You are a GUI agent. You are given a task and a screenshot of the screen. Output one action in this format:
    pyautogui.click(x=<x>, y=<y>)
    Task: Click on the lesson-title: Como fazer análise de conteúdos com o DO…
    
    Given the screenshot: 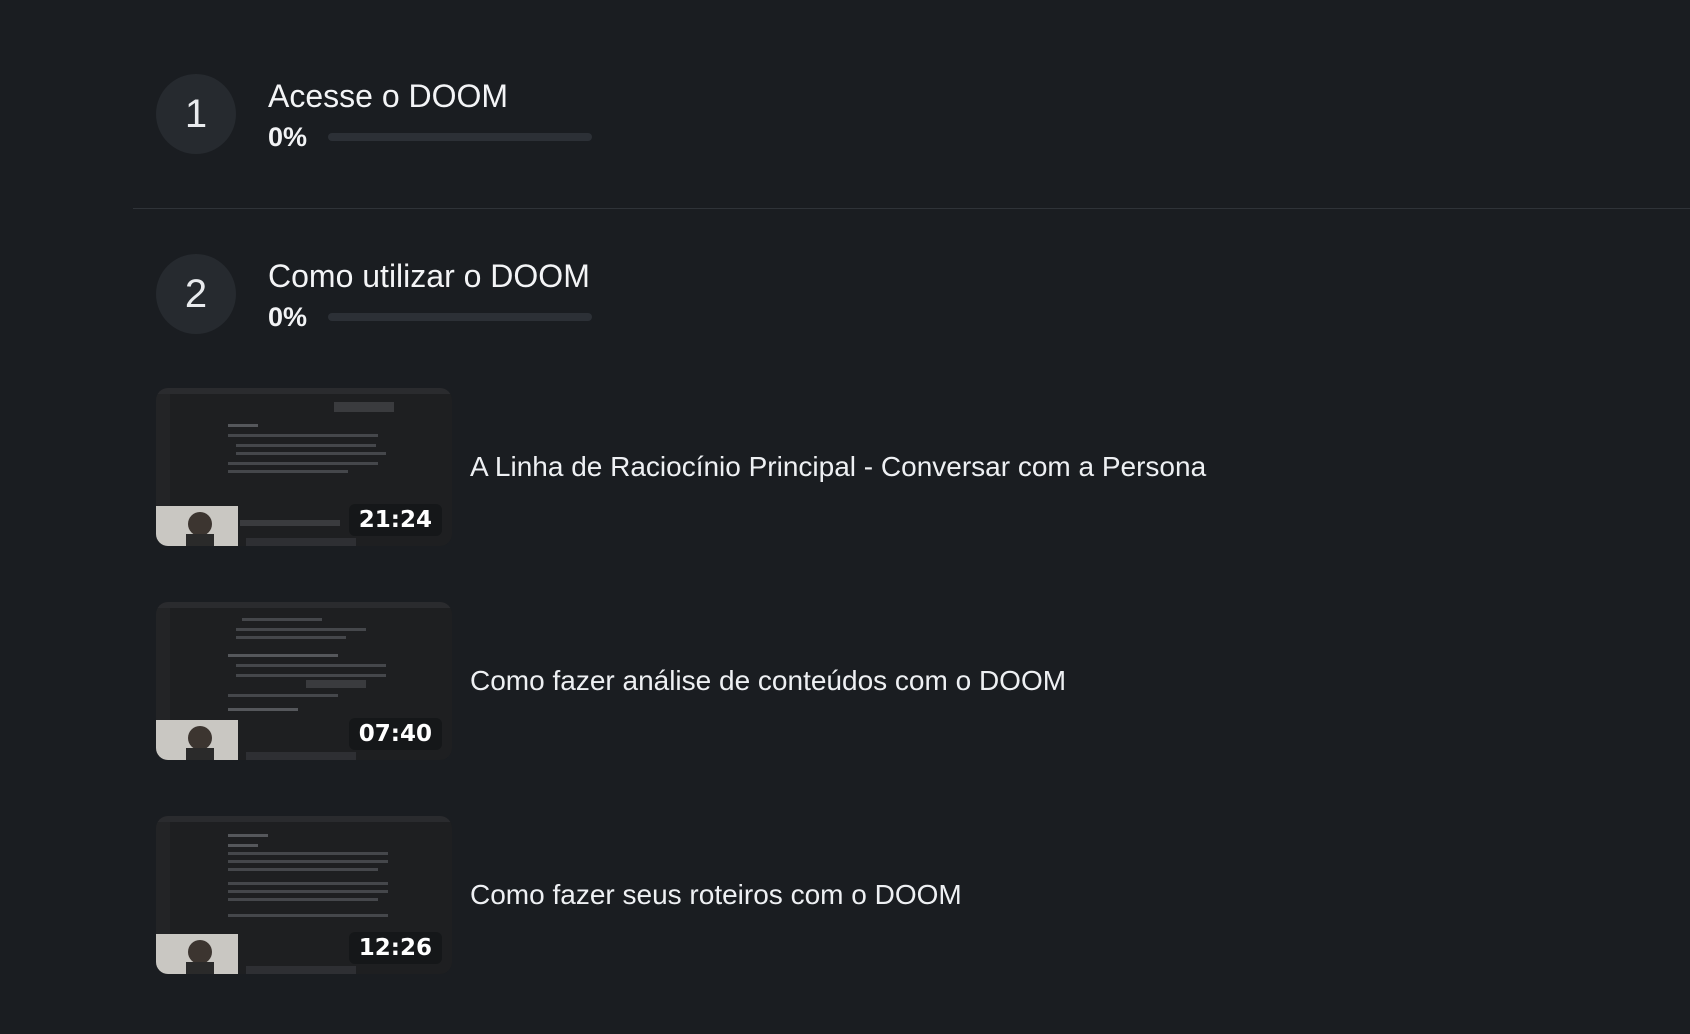 What is the action you would take?
    pyautogui.click(x=768, y=681)
    